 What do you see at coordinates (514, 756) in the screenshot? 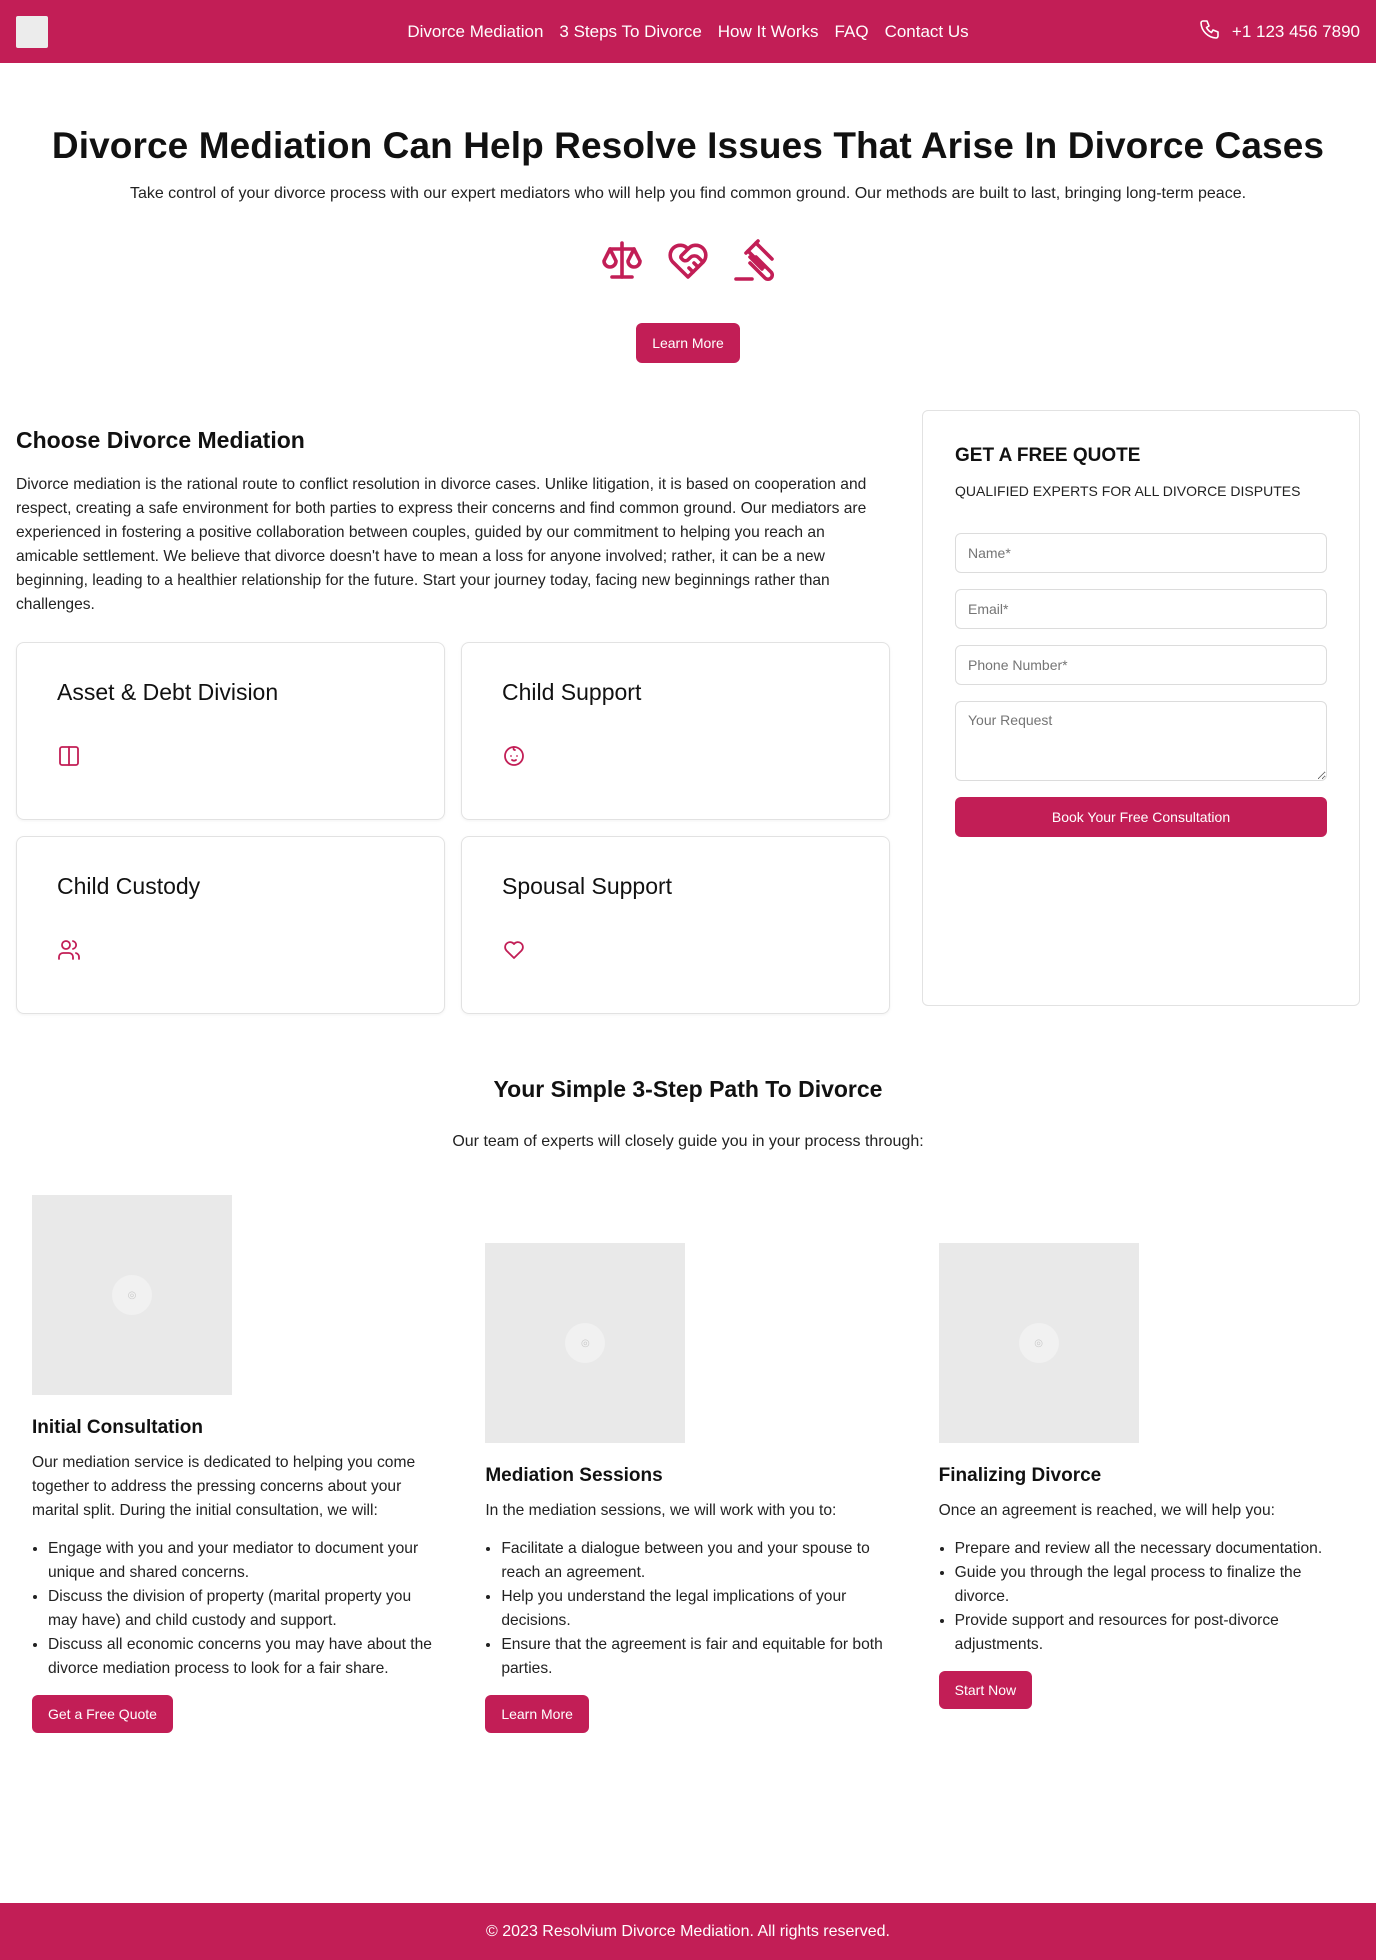
I see `baby-icon` at bounding box center [514, 756].